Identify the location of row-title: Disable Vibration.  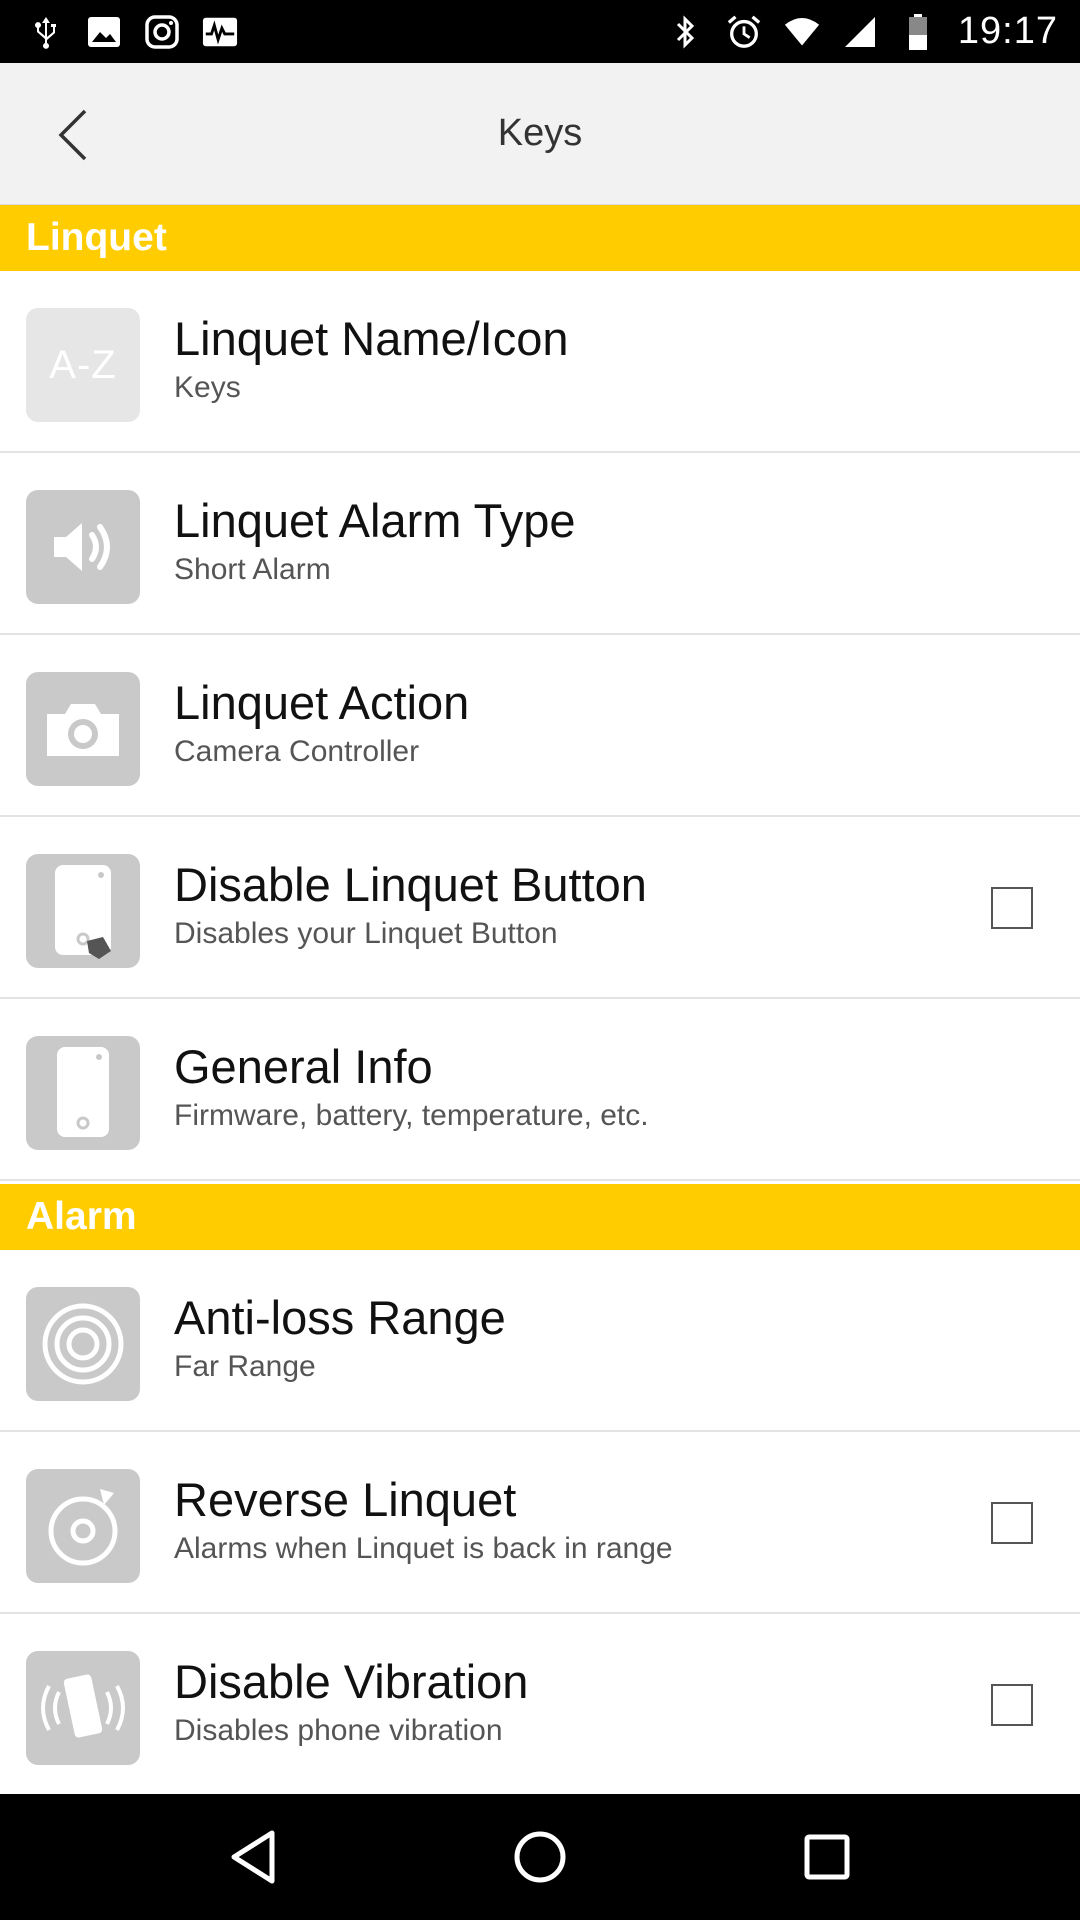
(351, 1681).